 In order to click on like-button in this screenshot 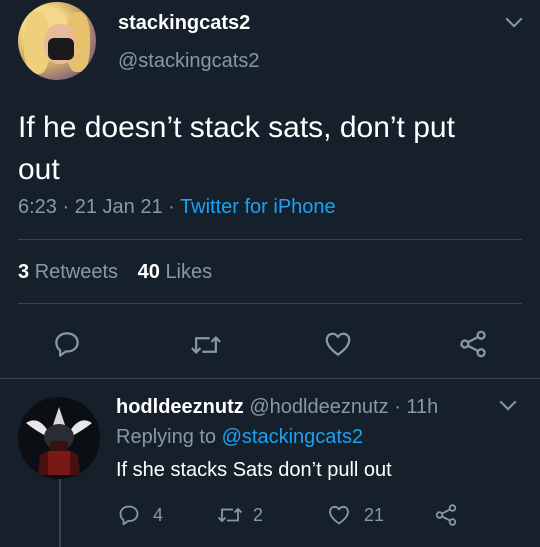, I will do `click(338, 344)`.